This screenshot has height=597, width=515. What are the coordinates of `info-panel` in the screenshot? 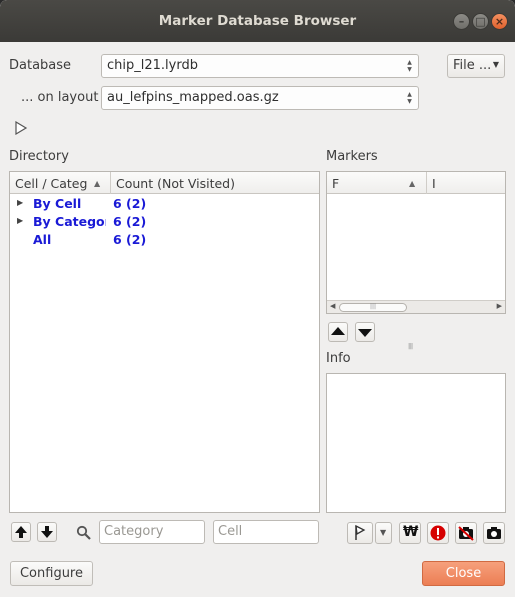 It's located at (416, 443).